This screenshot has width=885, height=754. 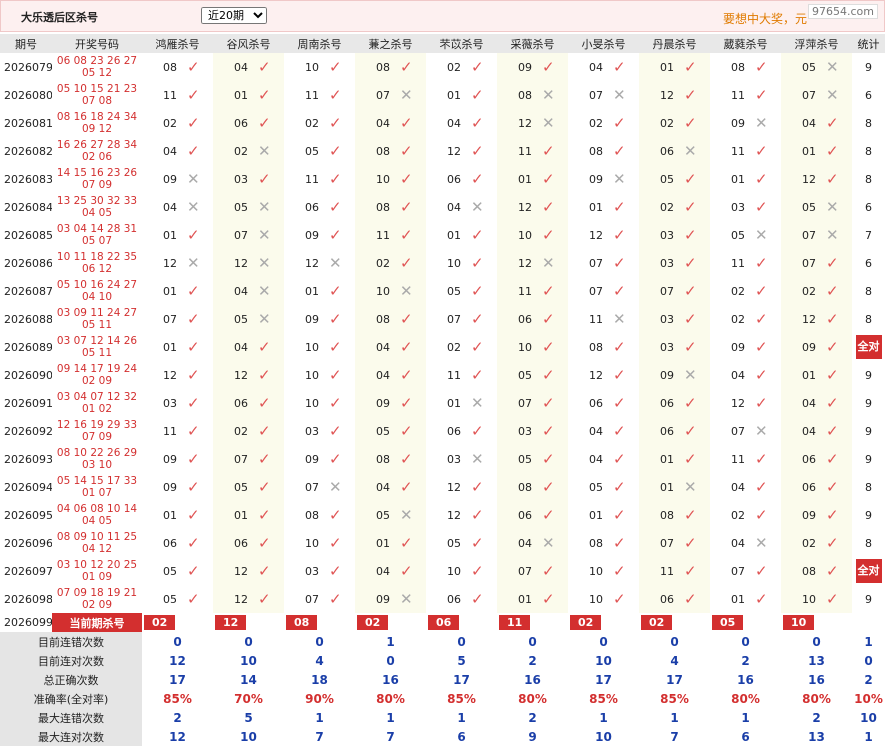 What do you see at coordinates (738, 207) in the screenshot?
I see `kill-pick: 03` at bounding box center [738, 207].